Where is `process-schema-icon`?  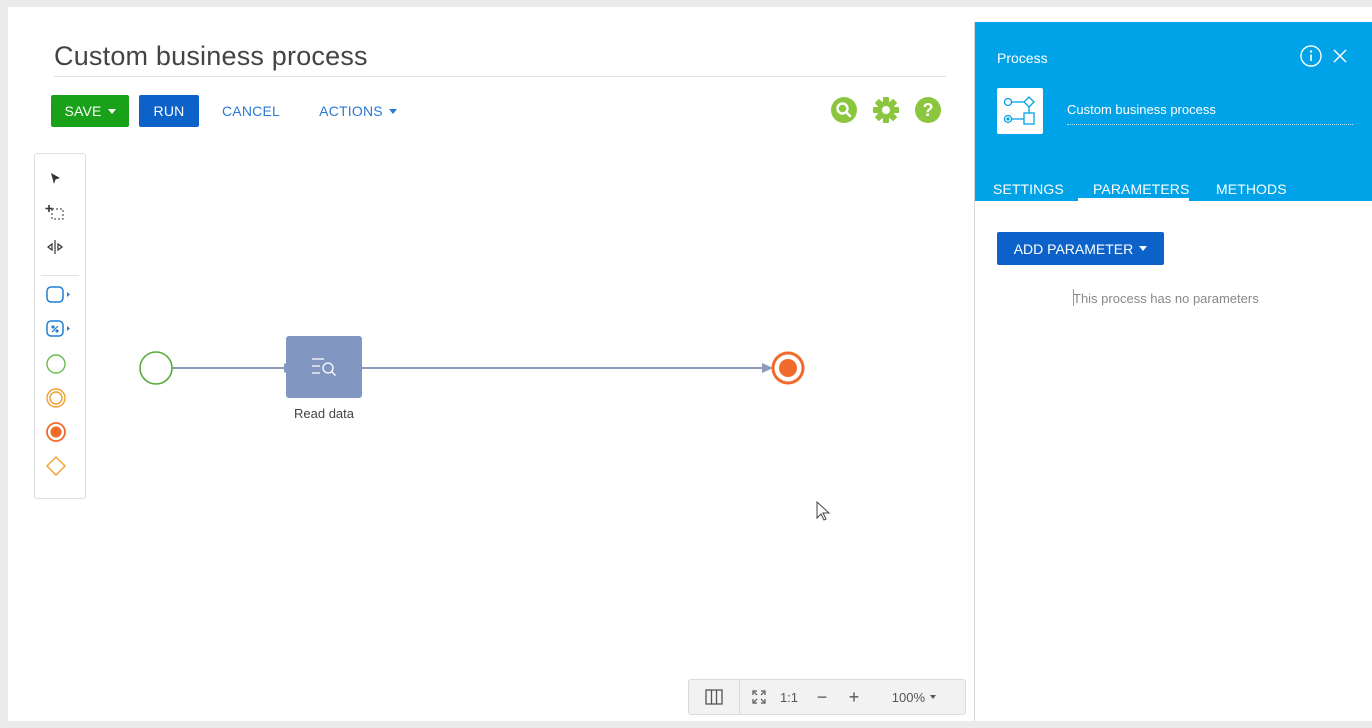 process-schema-icon is located at coordinates (1019, 110).